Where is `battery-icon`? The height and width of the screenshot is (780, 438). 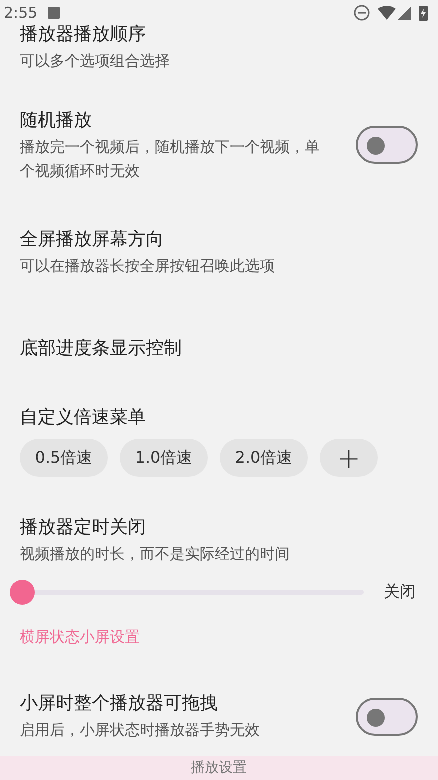
battery-icon is located at coordinates (423, 13).